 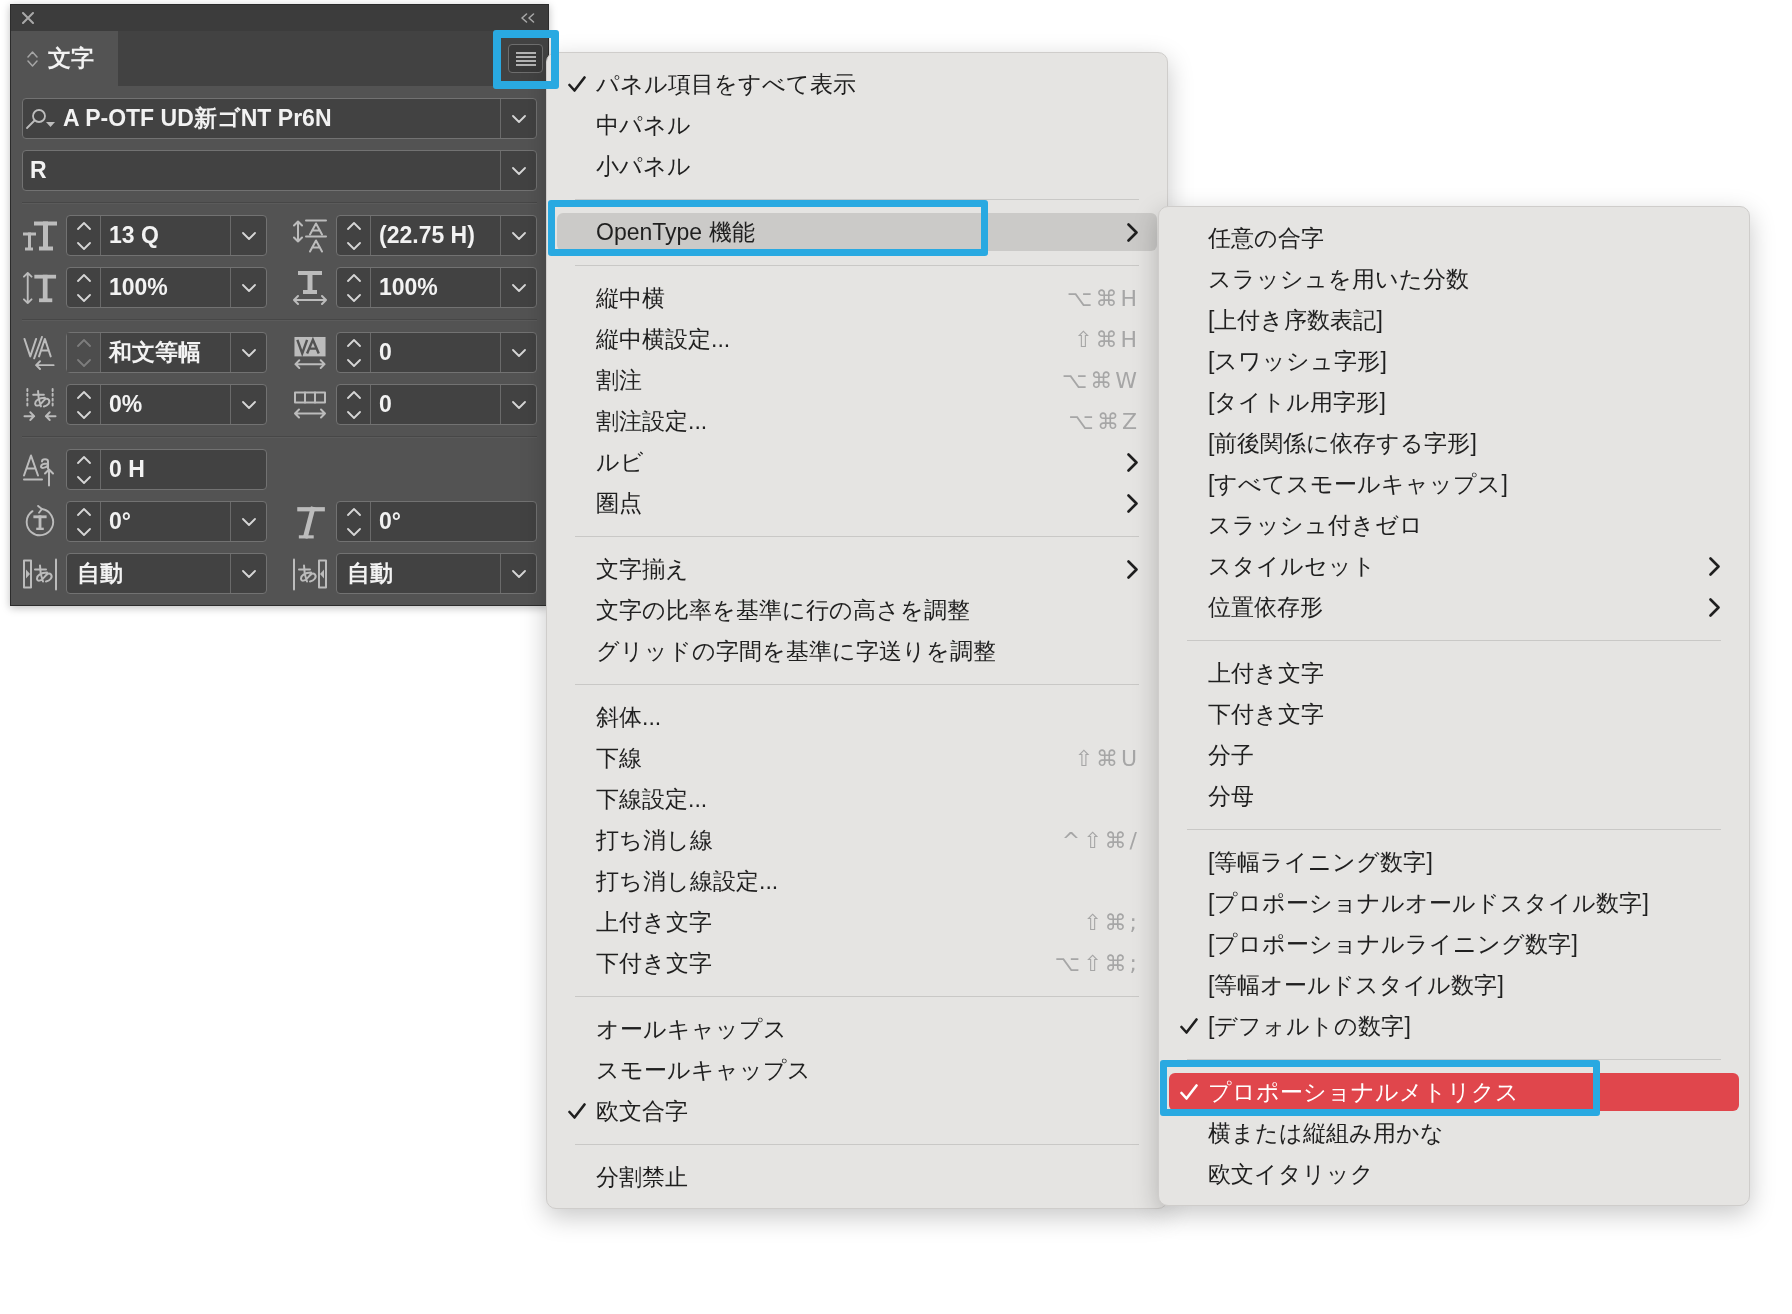 What do you see at coordinates (1100, 380) in the screenshot?
I see `keyboard-shortcut: ⌥⌘W` at bounding box center [1100, 380].